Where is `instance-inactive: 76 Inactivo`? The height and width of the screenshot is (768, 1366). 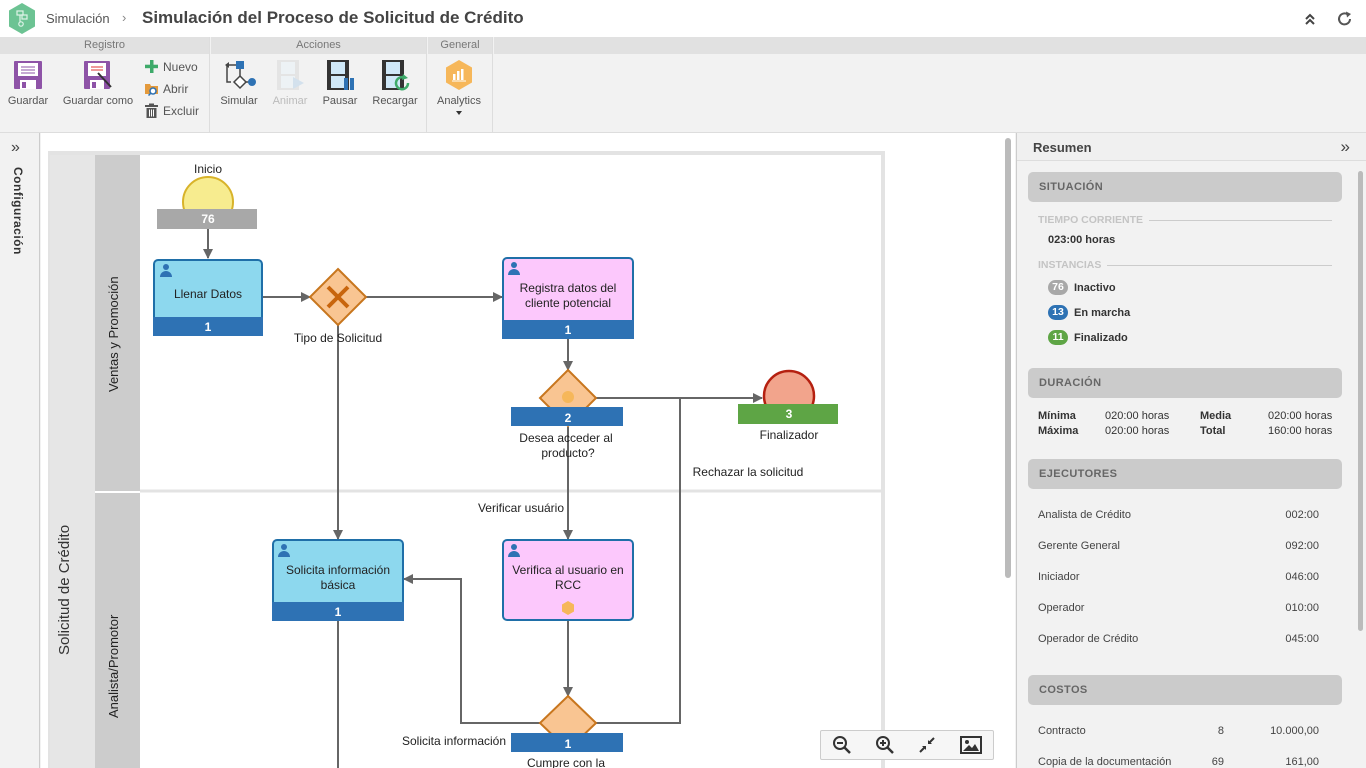 instance-inactive: 76 Inactivo is located at coordinates (1082, 287).